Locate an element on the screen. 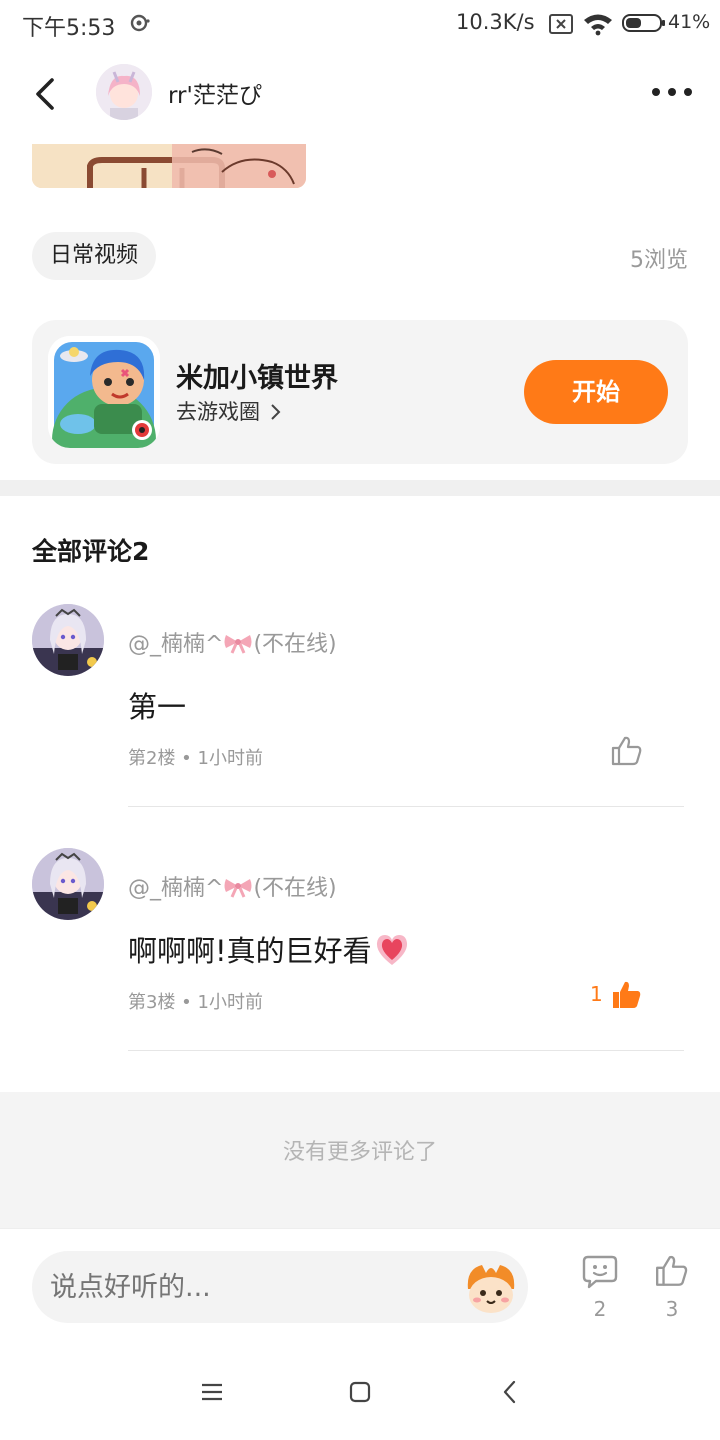  status-time: 下午5:53 is located at coordinates (69, 28).